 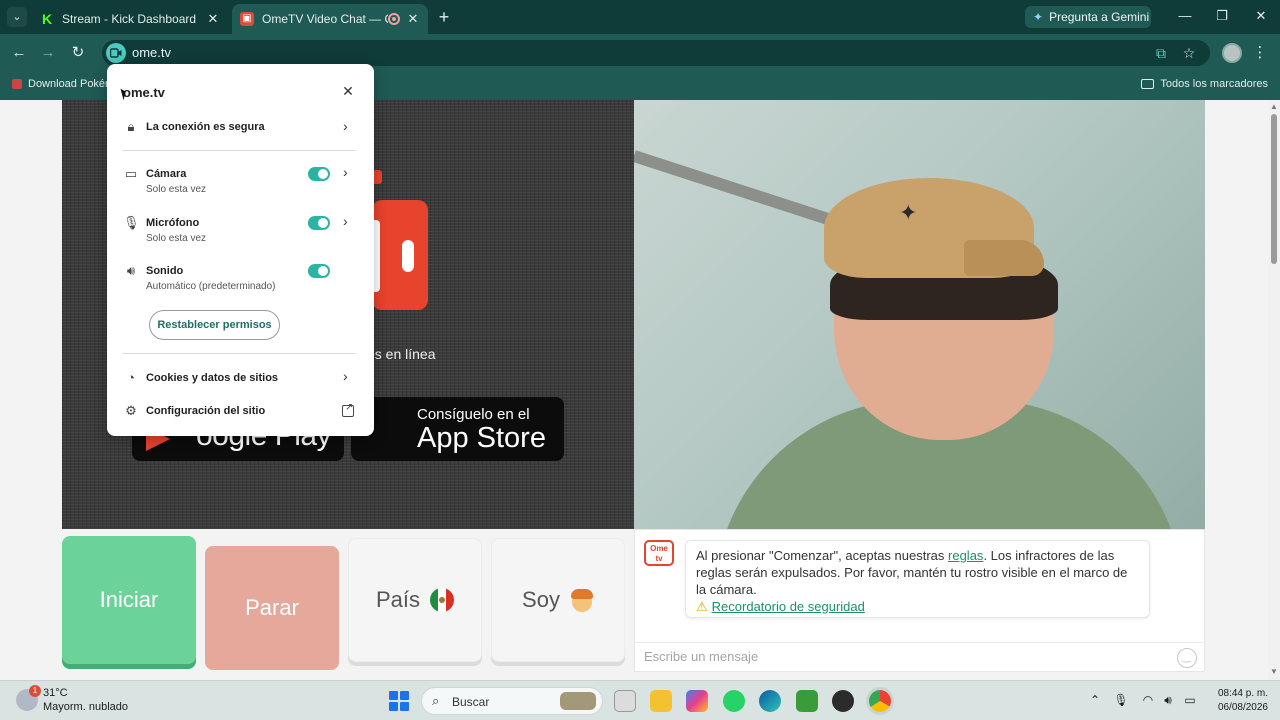 What do you see at coordinates (1274, 390) in the screenshot?
I see `page-scrollbar: ▲ ▼` at bounding box center [1274, 390].